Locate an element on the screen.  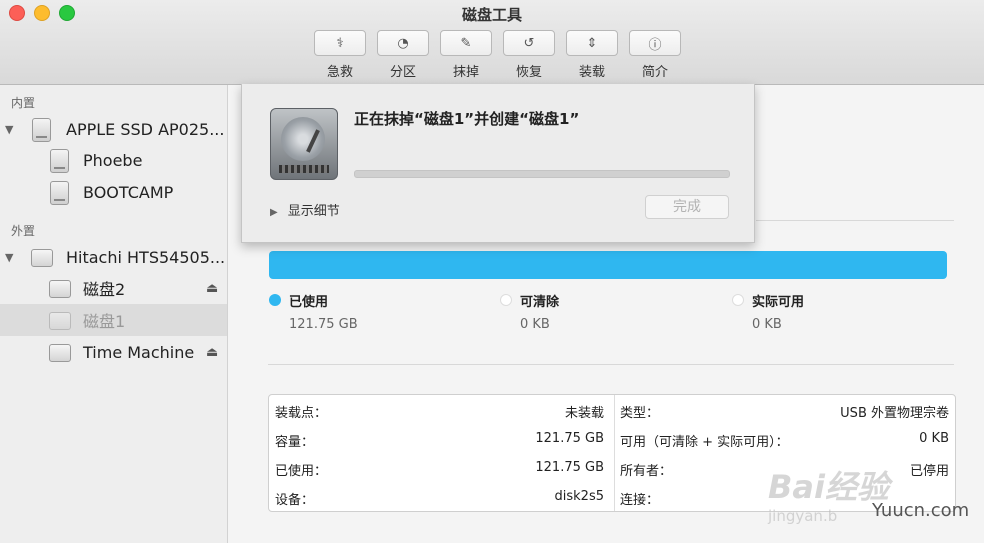
used-dot-icon is located at coordinates (275, 300).